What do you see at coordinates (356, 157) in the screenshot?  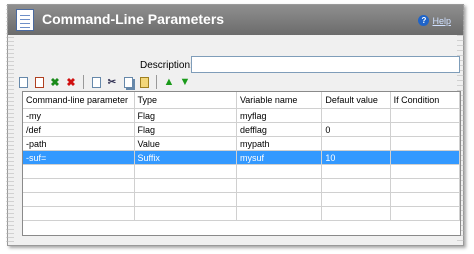 I see `table-cell: 10` at bounding box center [356, 157].